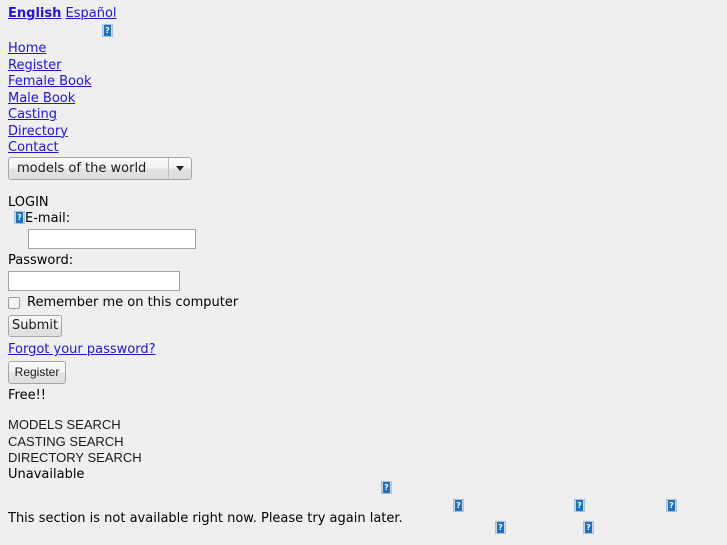  I want to click on register-button: Register, so click(37, 372).